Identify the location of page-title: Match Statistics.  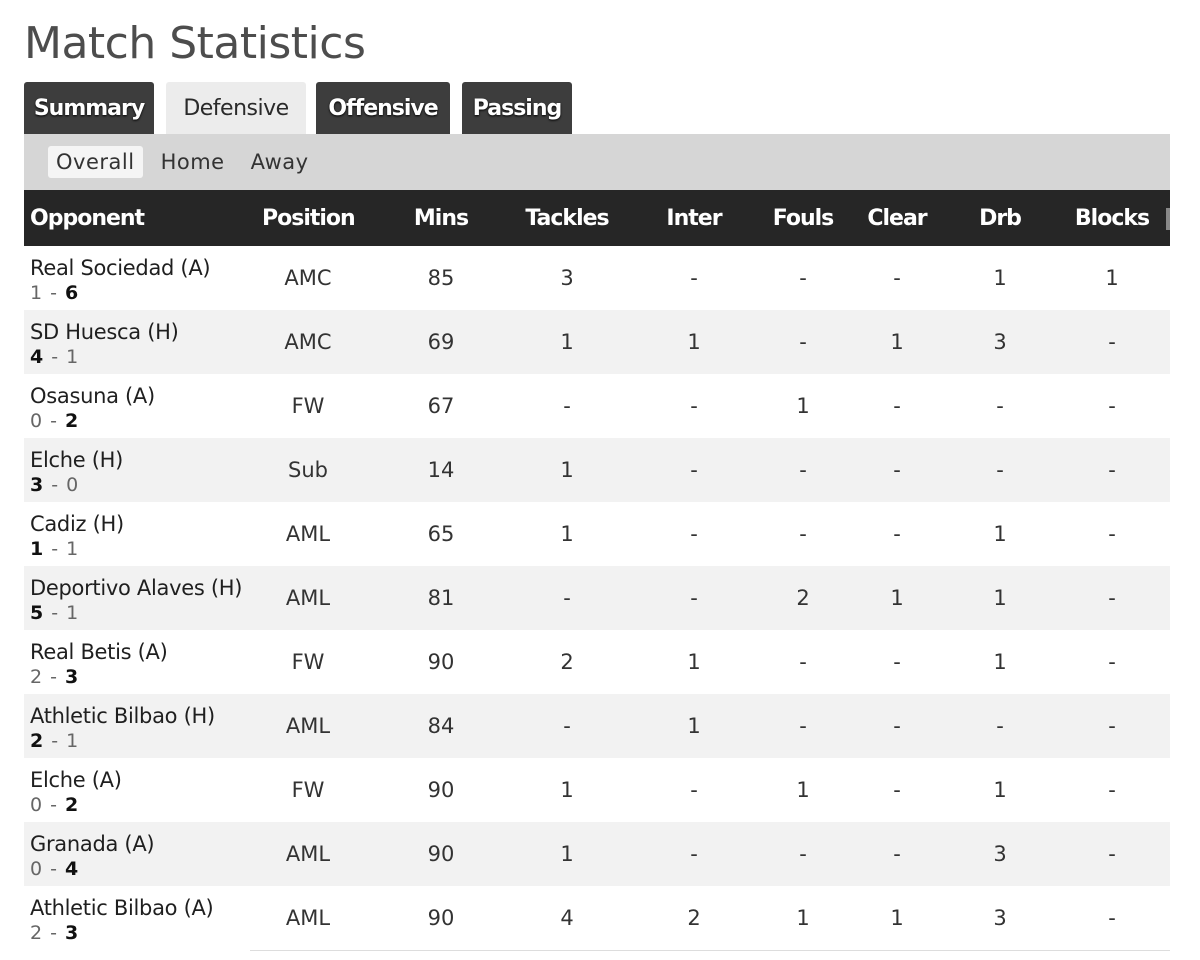
(195, 43).